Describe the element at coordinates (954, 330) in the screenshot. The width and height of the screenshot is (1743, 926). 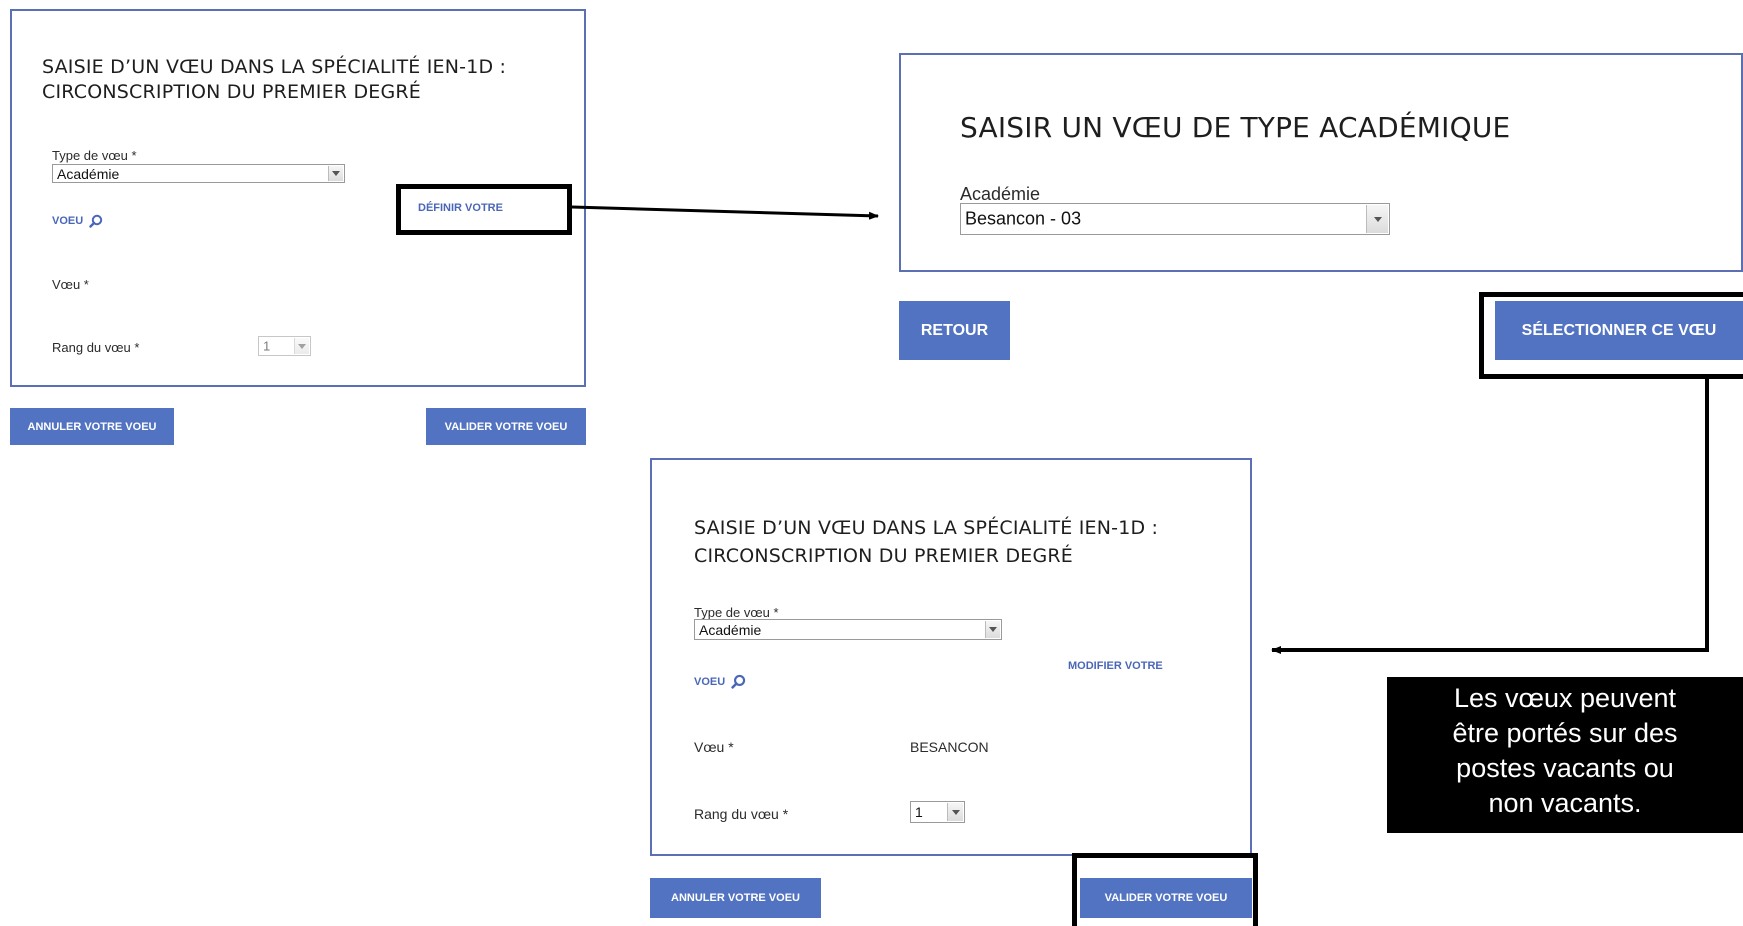
I see `back-button: RETOUR` at that location.